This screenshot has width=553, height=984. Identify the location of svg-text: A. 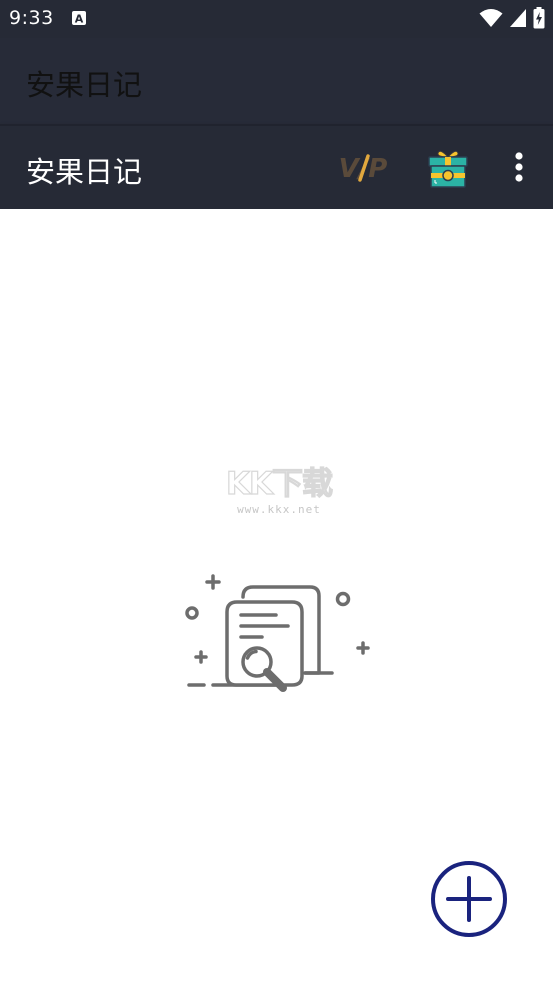
(79, 19).